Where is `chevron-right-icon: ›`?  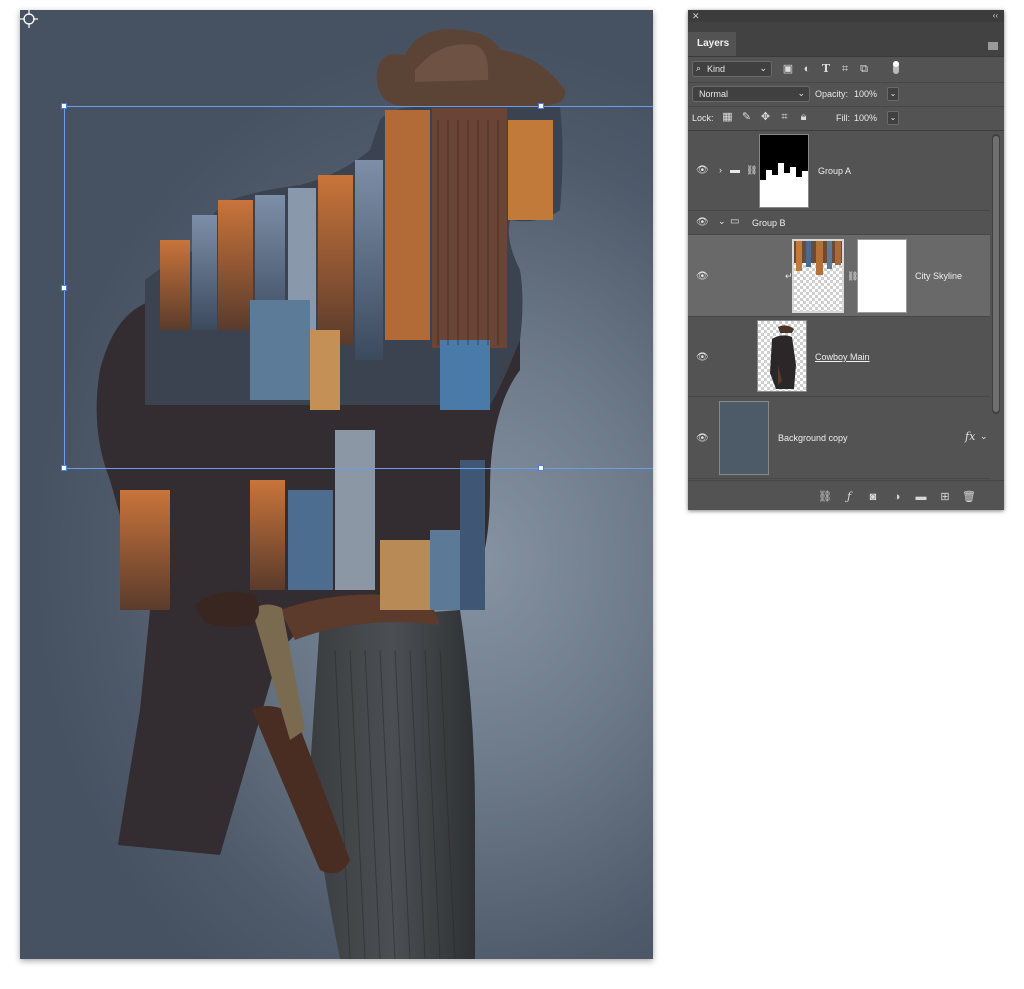 chevron-right-icon: › is located at coordinates (720, 170).